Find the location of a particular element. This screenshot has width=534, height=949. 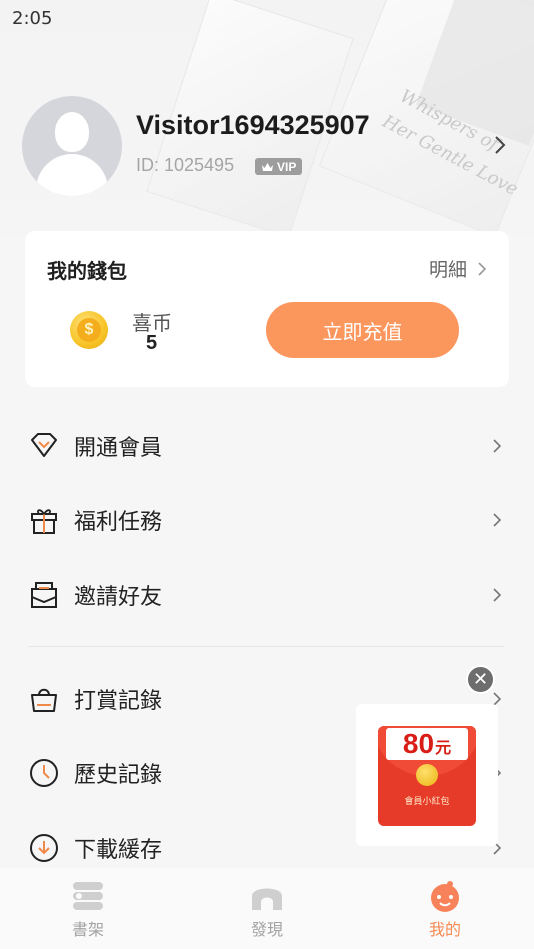

menu-item-label: 打賞記錄 is located at coordinates (118, 701).